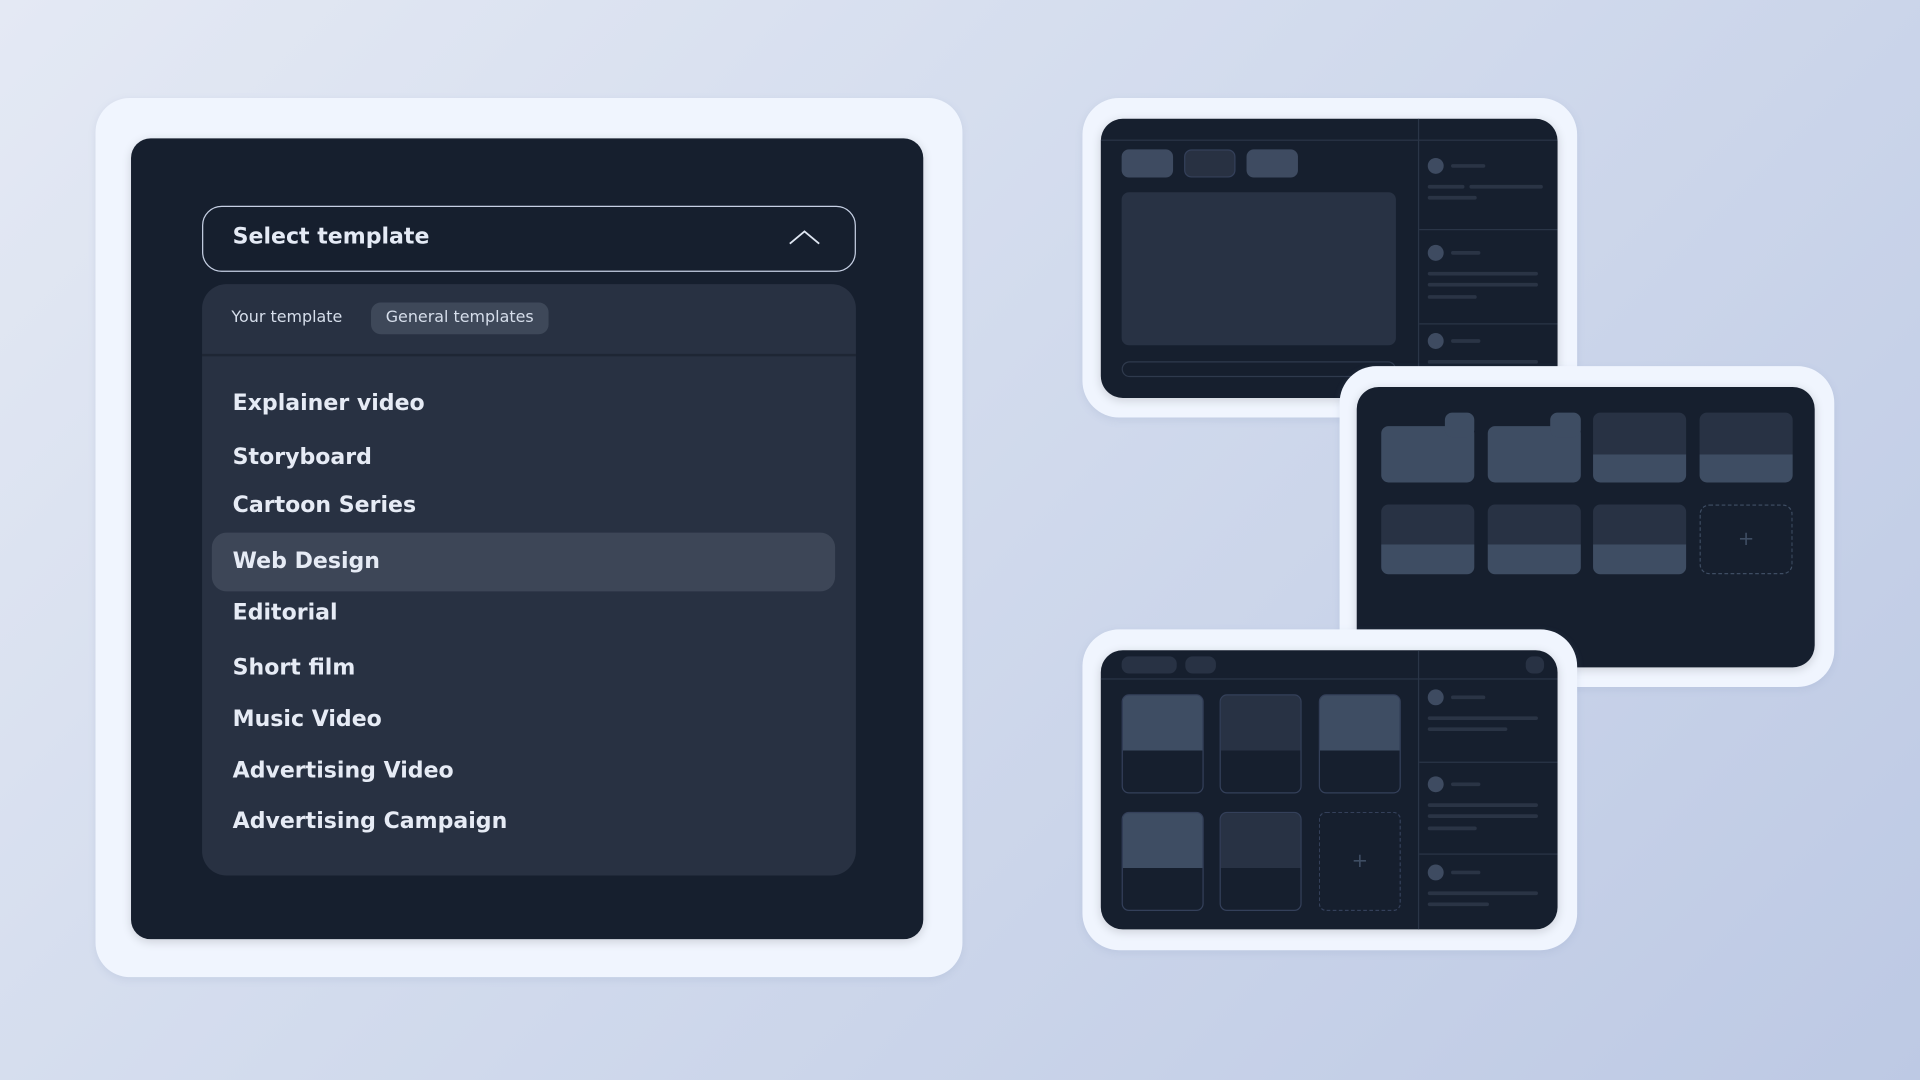 Image resolution: width=1920 pixels, height=1080 pixels. Describe the element at coordinates (523, 613) in the screenshot. I see `menu-item-editorial: Editorial` at that location.